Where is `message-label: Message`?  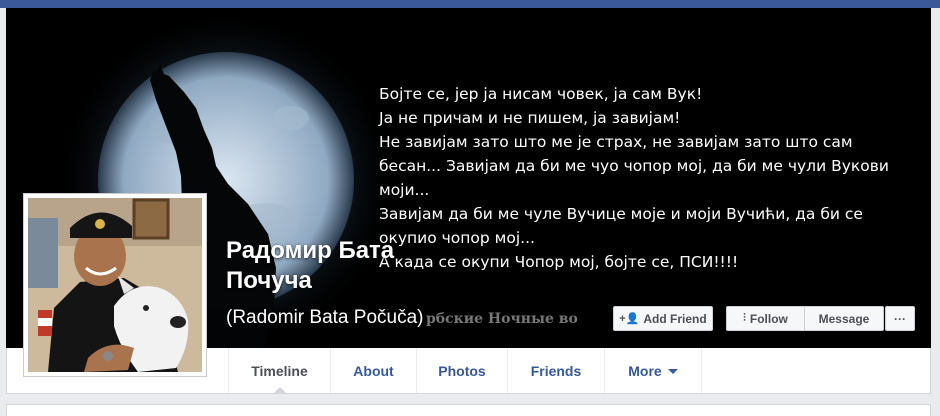
message-label: Message is located at coordinates (844, 318).